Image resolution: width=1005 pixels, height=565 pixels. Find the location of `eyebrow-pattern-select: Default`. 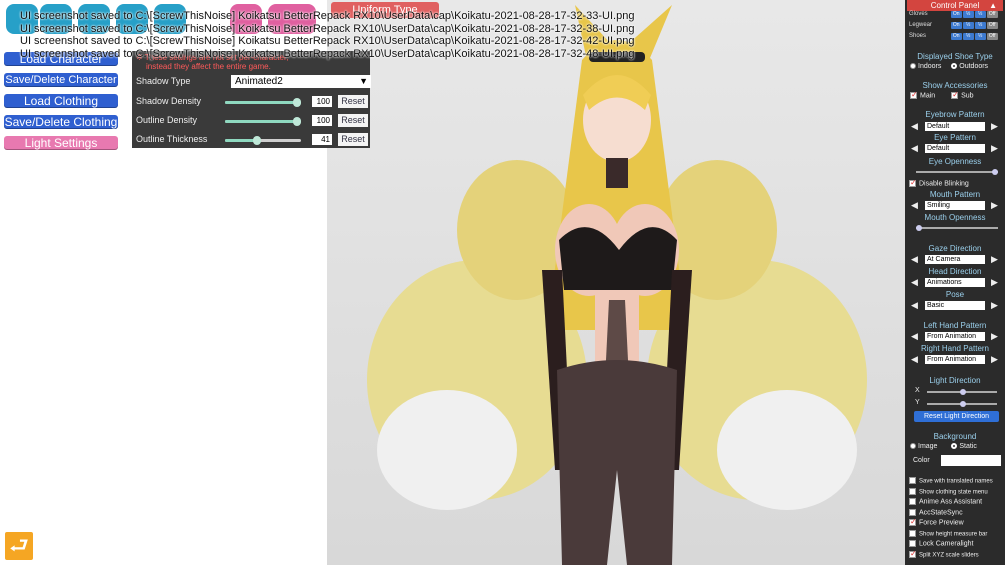

eyebrow-pattern-select: Default is located at coordinates (955, 126).